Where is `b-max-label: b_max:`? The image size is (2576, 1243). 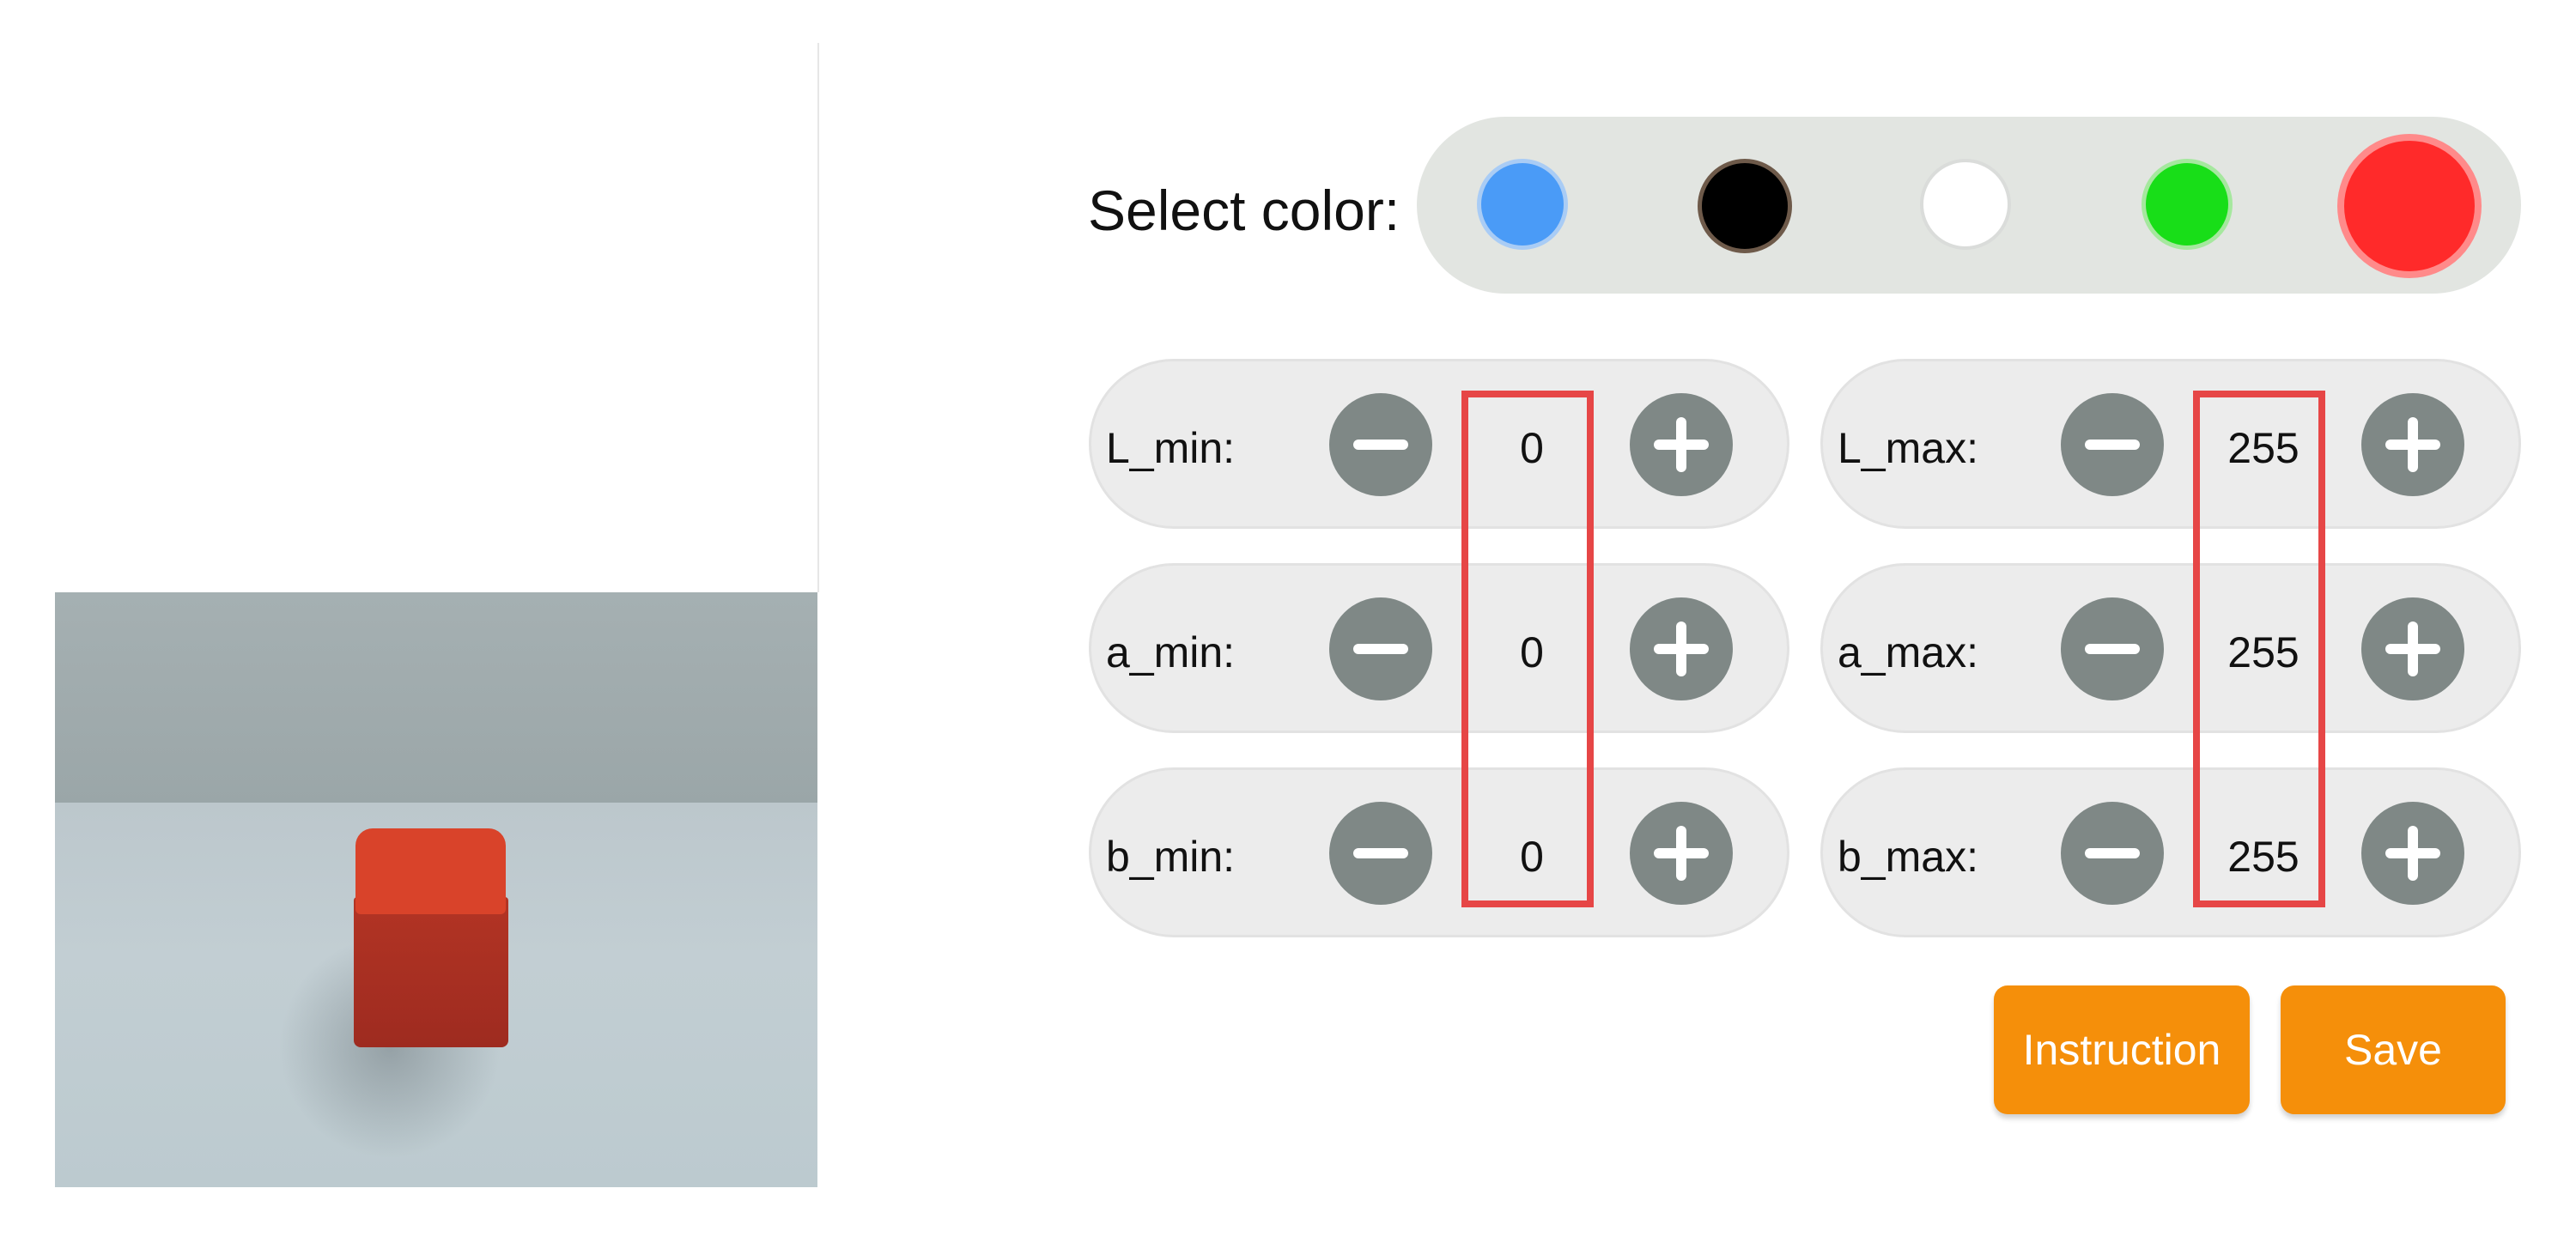
b-max-label: b_max: is located at coordinates (1908, 857).